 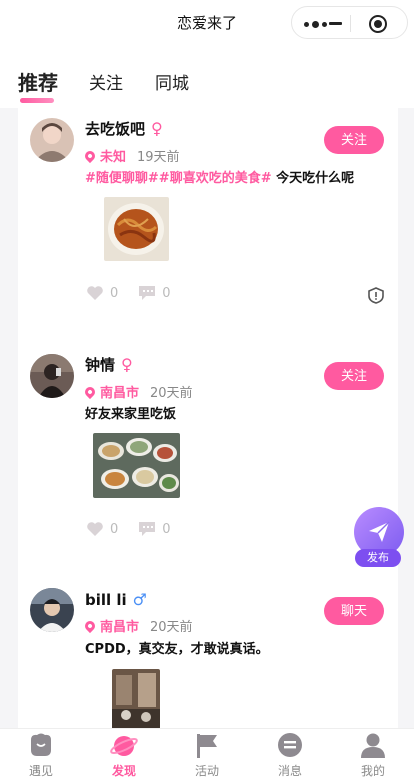 What do you see at coordinates (123, 771) in the screenshot?
I see `nav-label: 发现` at bounding box center [123, 771].